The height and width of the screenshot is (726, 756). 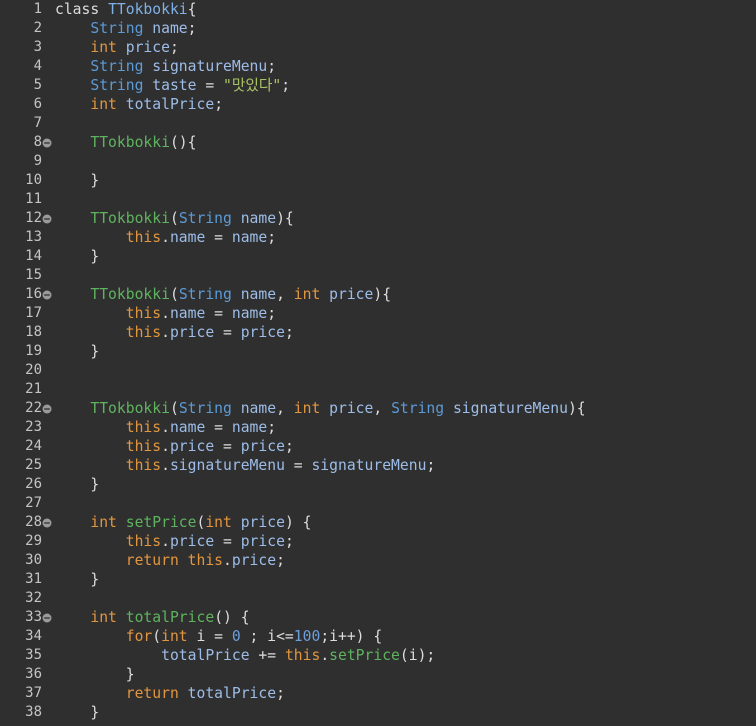 What do you see at coordinates (378, 484) in the screenshot?
I see `code-line: 26 }` at bounding box center [378, 484].